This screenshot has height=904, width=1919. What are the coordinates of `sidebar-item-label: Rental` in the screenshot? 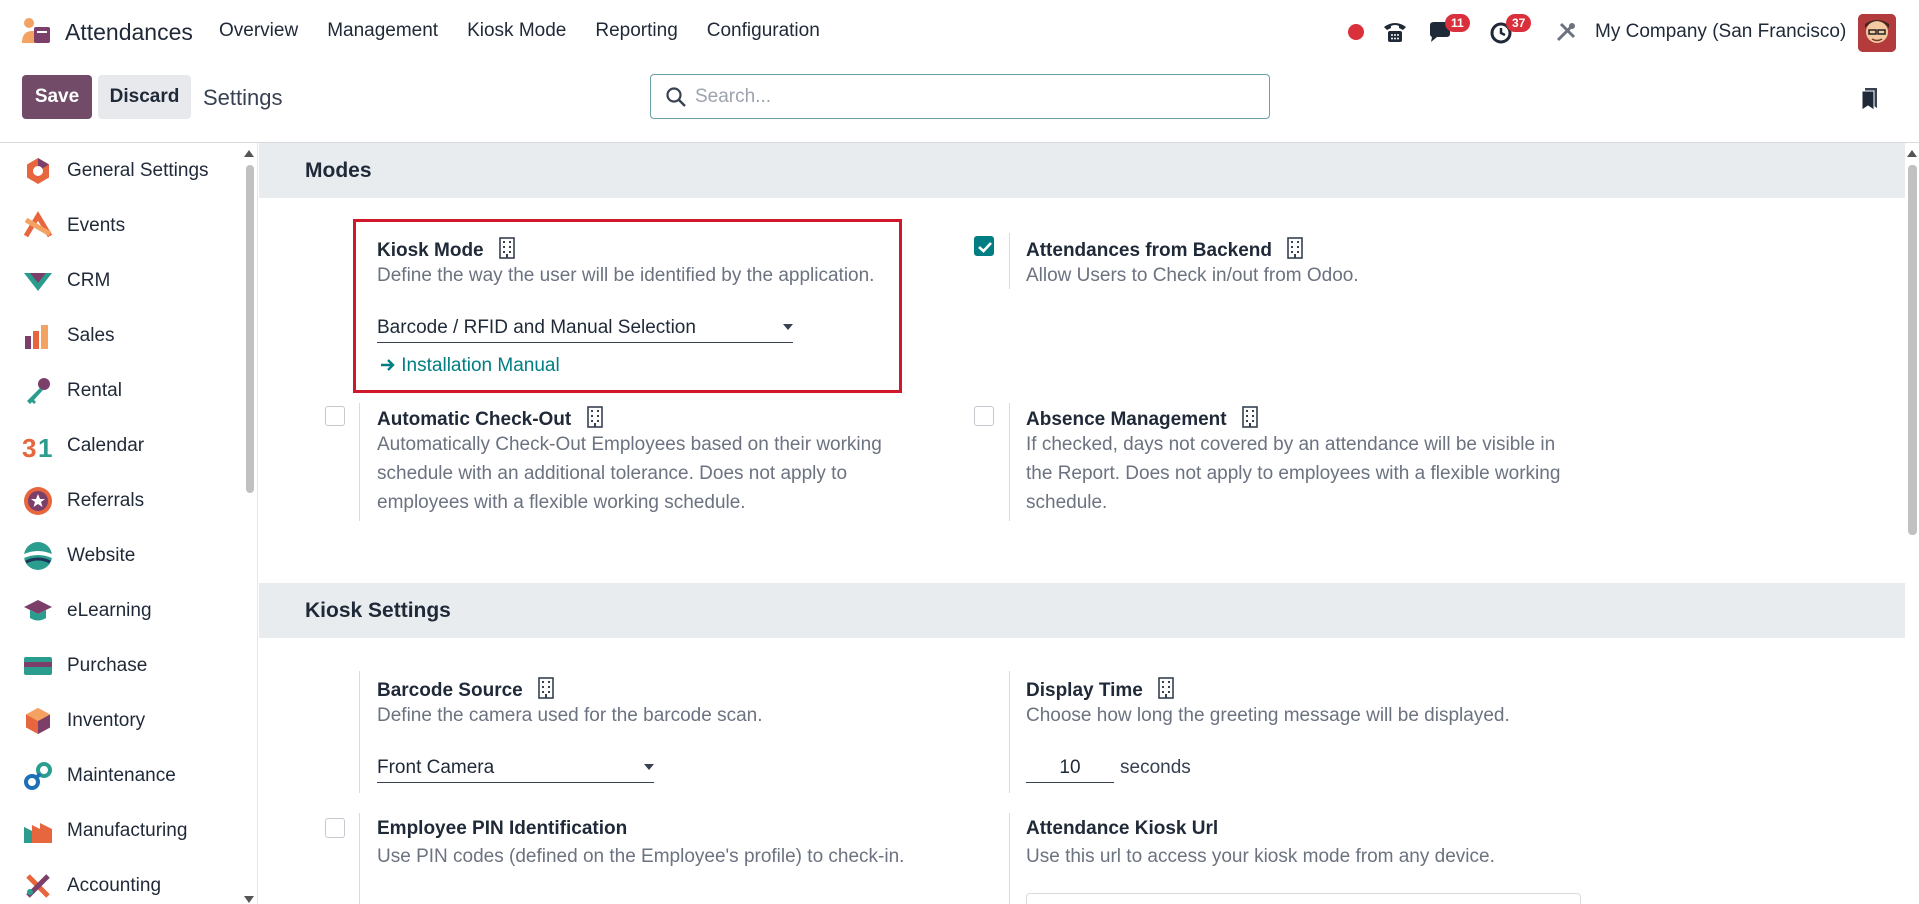 It's located at (94, 390).